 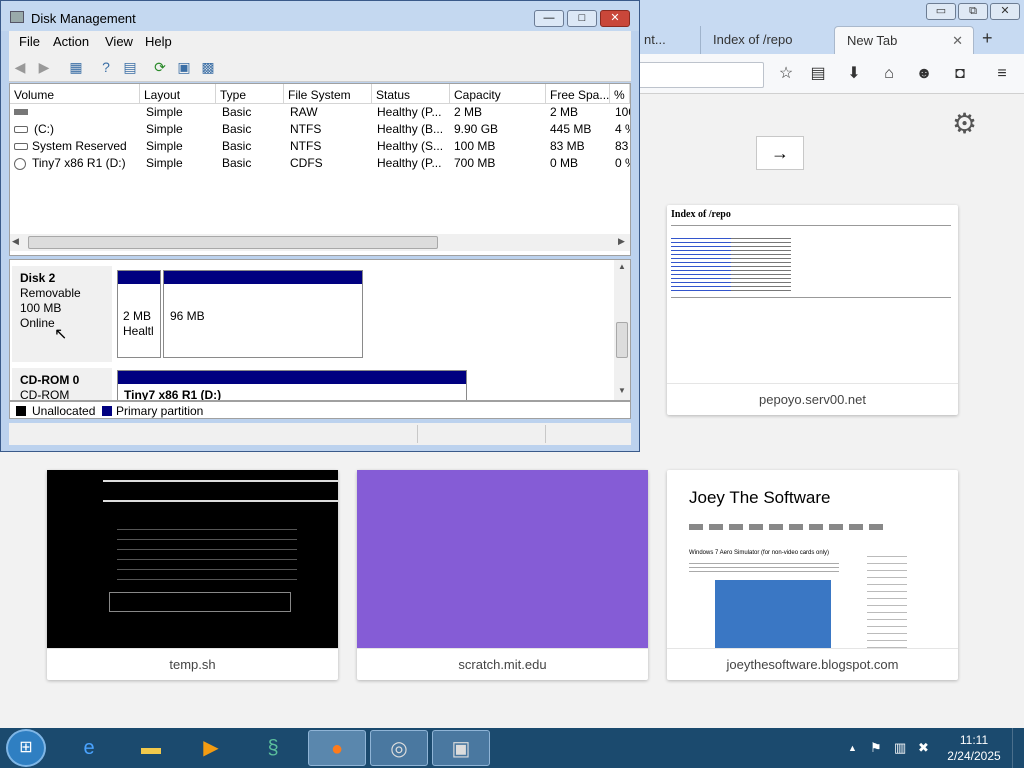 I want to click on scroll-down-arrow-icon: ▼, so click(x=622, y=390).